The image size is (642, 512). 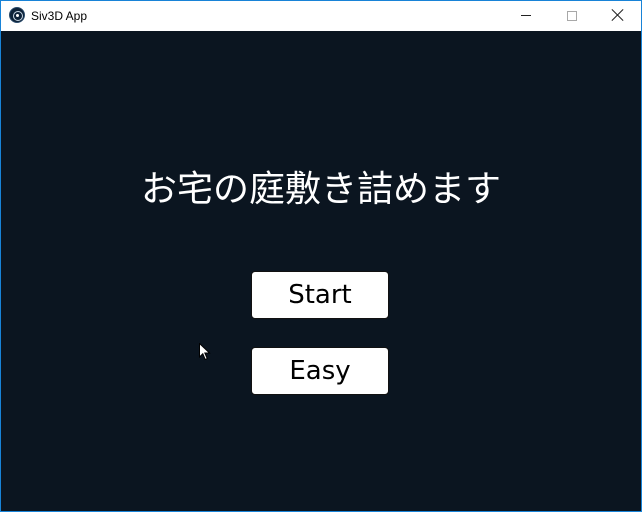 I want to click on minimize-button, so click(x=526, y=16).